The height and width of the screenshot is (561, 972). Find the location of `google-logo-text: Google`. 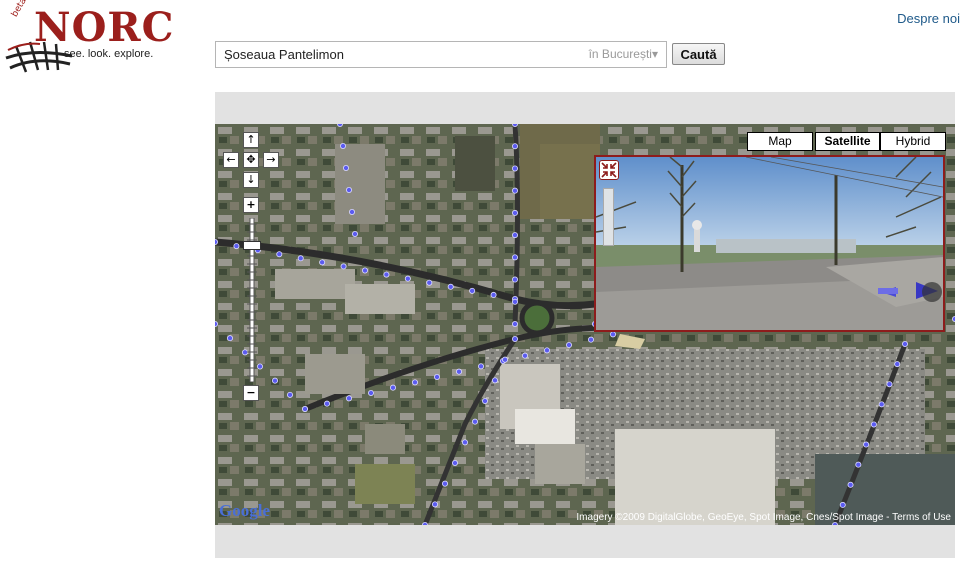

google-logo-text: Google is located at coordinates (244, 510).